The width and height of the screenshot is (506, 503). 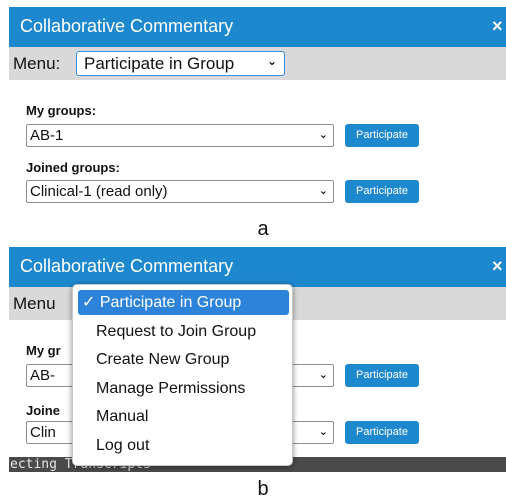 I want to click on menu-bar: Menu: Participate in Group ⌄, so click(x=257, y=63).